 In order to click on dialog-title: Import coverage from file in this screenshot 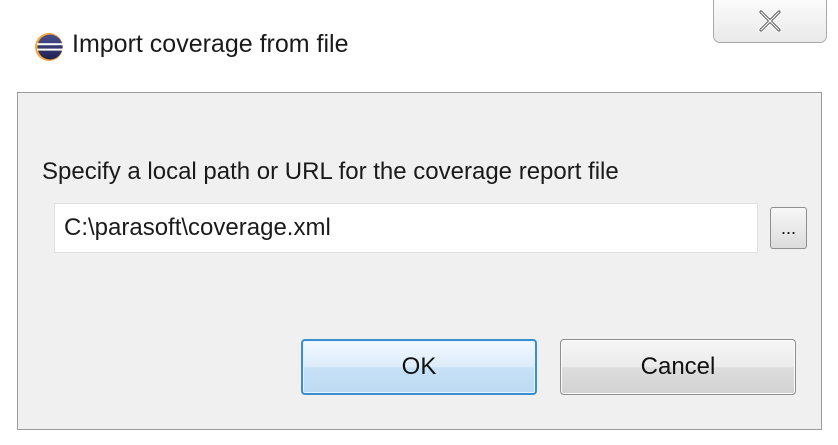, I will do `click(210, 44)`.